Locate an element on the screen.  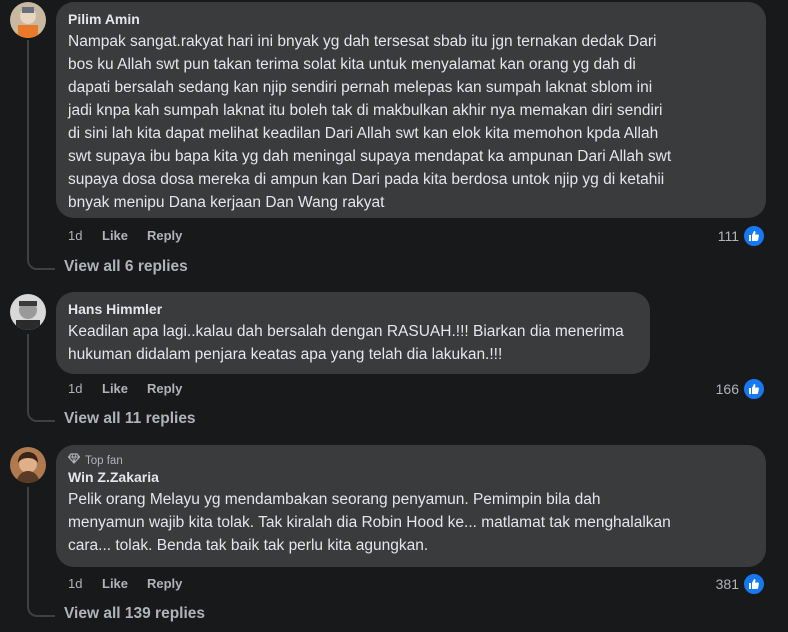
reaction-count: 111 is located at coordinates (742, 236).